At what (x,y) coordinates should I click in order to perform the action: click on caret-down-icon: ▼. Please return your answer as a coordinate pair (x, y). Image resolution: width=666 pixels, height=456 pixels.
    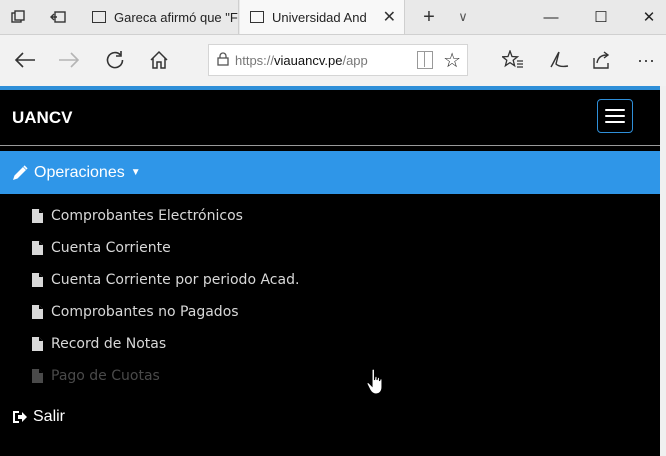
    Looking at the image, I should click on (135, 172).